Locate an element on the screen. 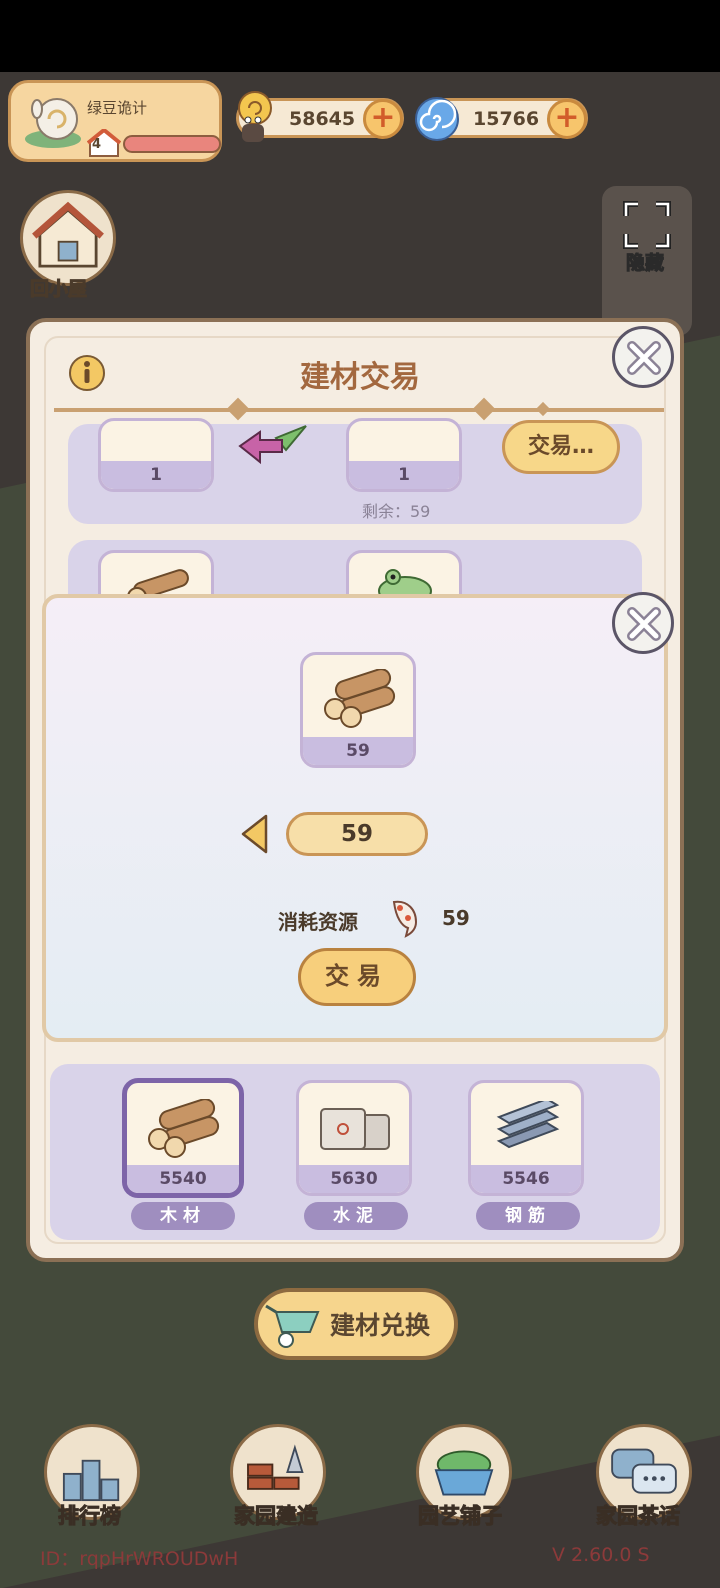 The height and width of the screenshot is (1588, 720). give-item-wood: 1 is located at coordinates (156, 455).